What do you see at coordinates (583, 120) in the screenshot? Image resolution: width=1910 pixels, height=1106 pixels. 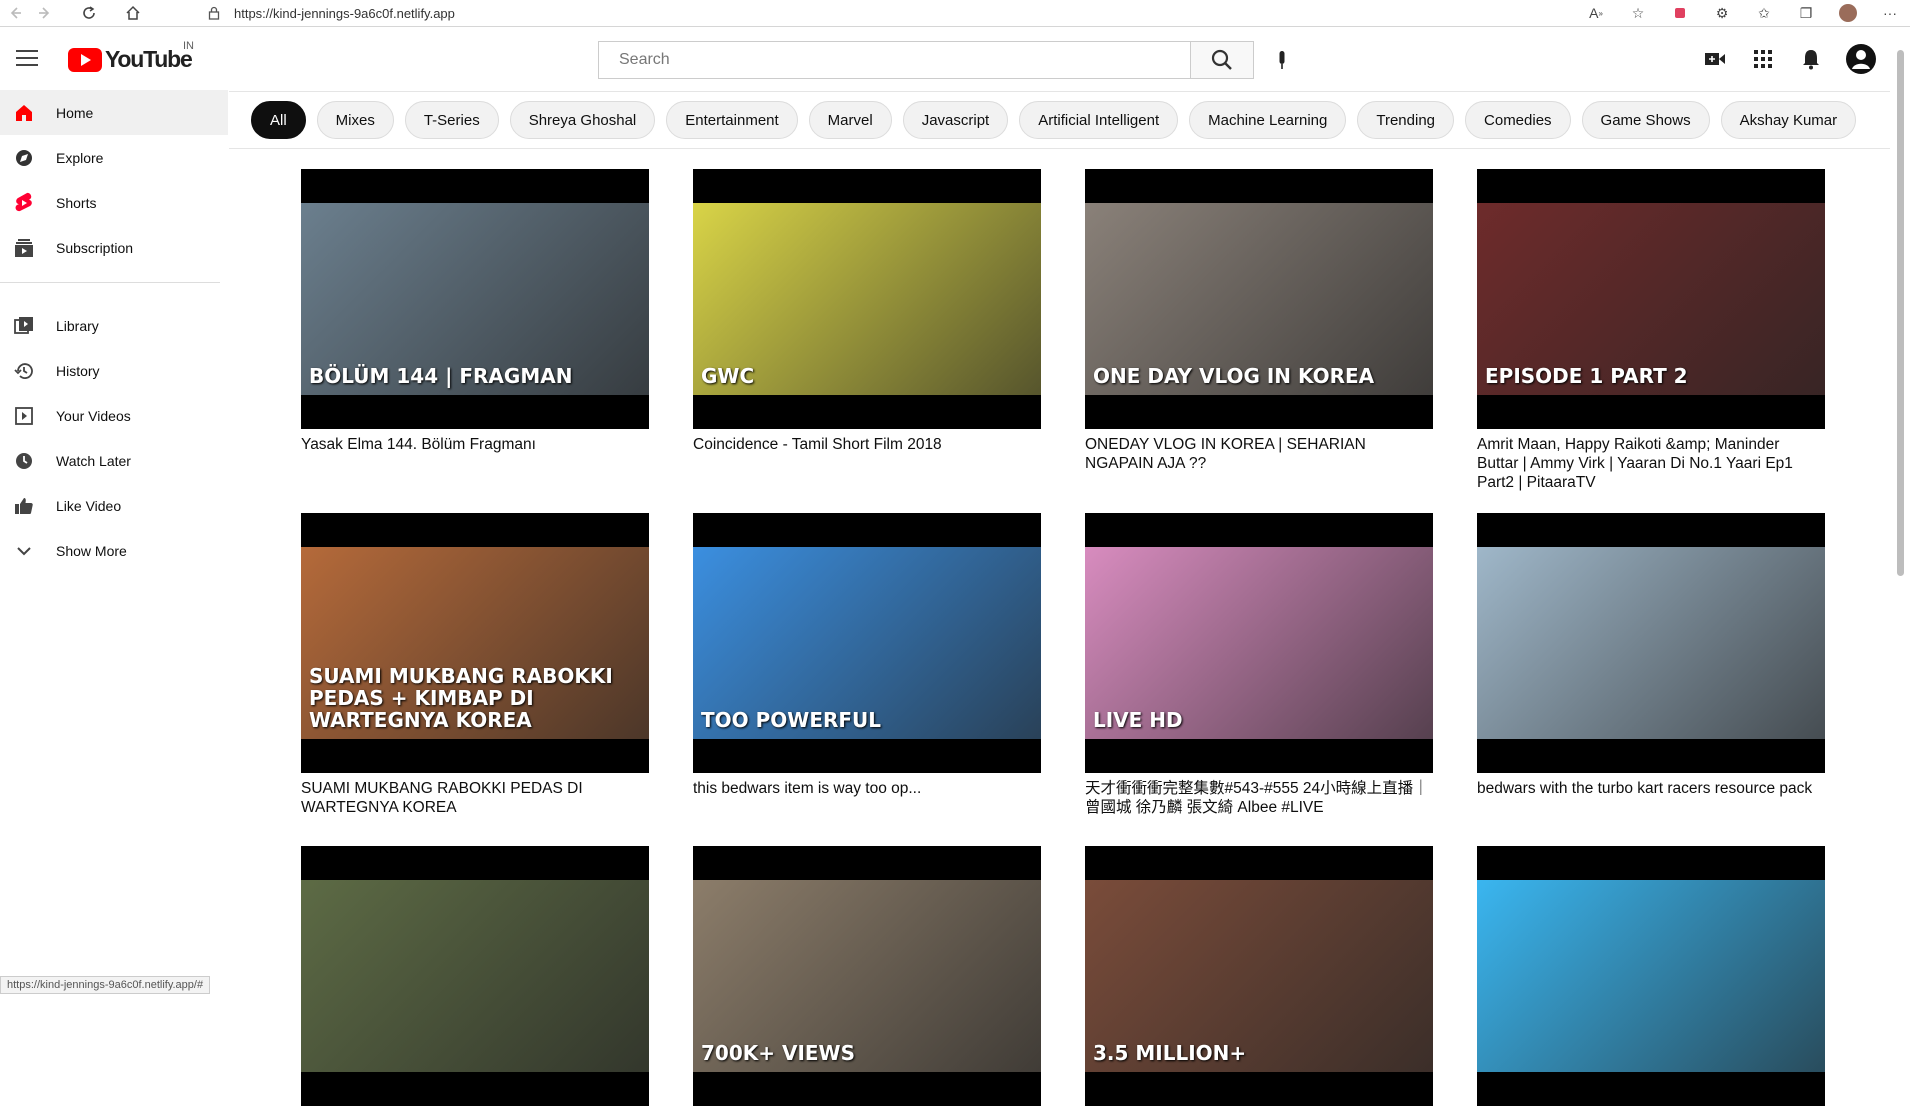 I see `chip-shreya-ghoshal: Shreya Ghoshal` at bounding box center [583, 120].